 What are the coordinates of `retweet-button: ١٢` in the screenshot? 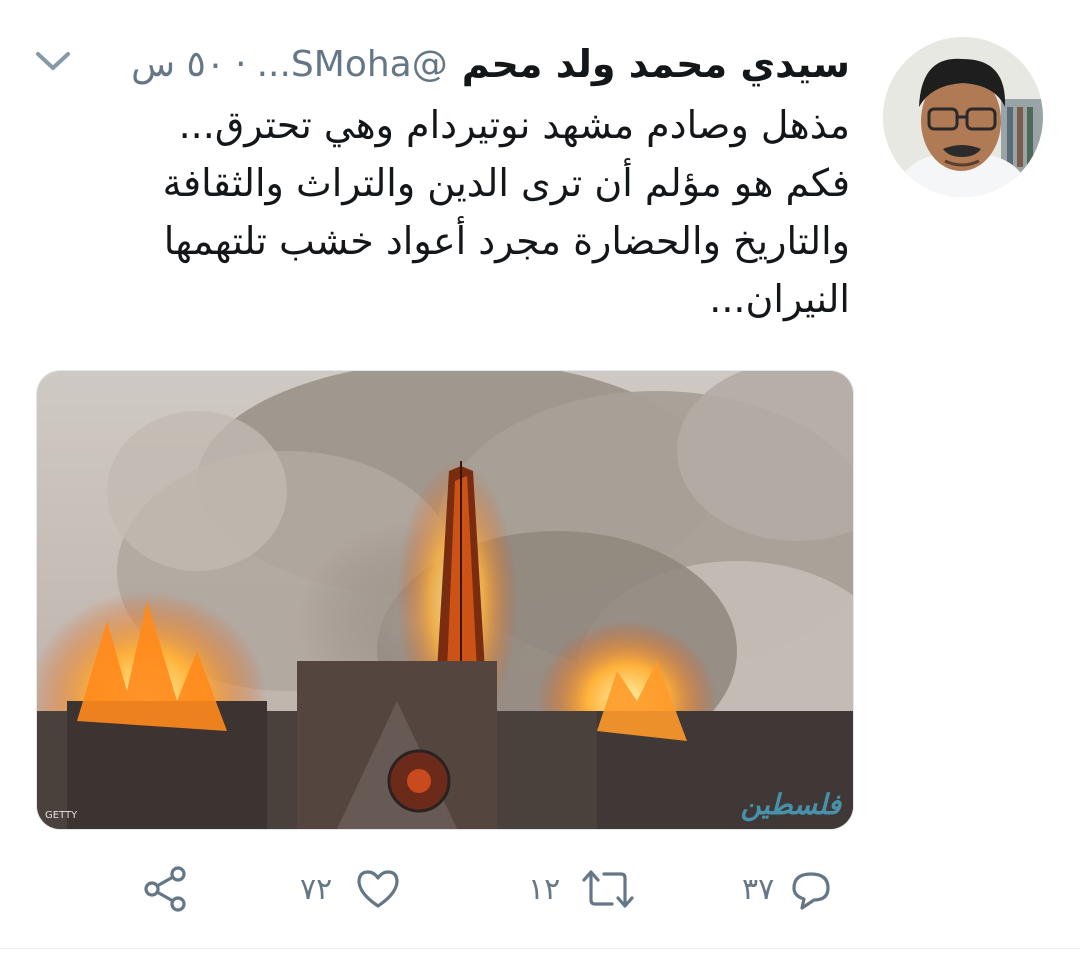 It's located at (582, 889).